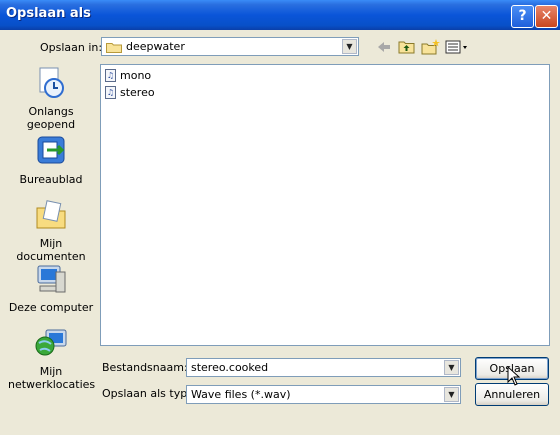  What do you see at coordinates (52, 358) in the screenshot?
I see `place-network: Mijn netwerklocaties` at bounding box center [52, 358].